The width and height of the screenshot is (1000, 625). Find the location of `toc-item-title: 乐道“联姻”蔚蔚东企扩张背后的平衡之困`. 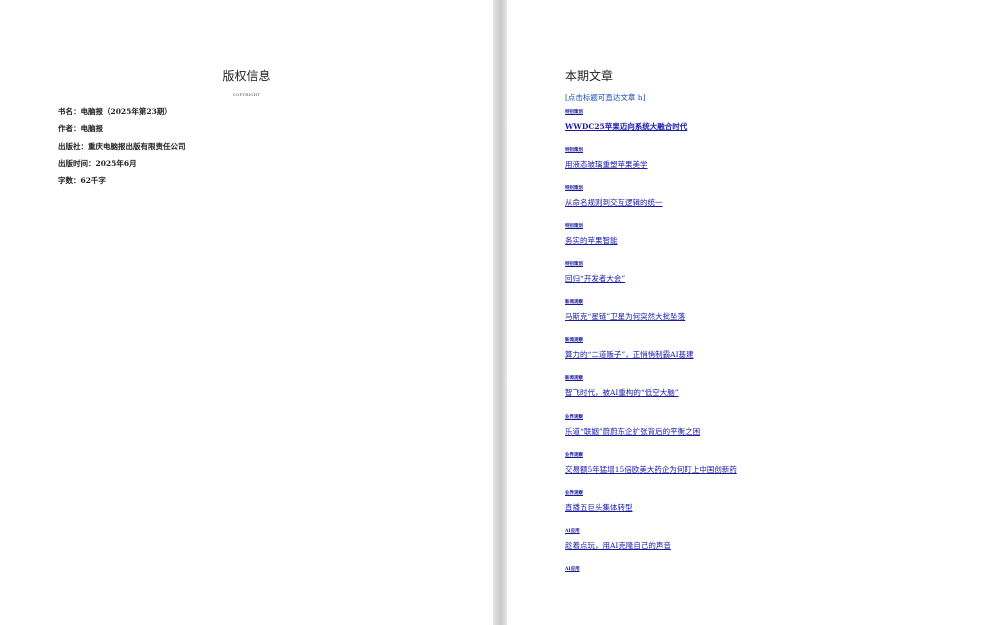

toc-item-title: 乐道“联姻”蔚蔚东企扩张背后的平衡之困 is located at coordinates (632, 431).